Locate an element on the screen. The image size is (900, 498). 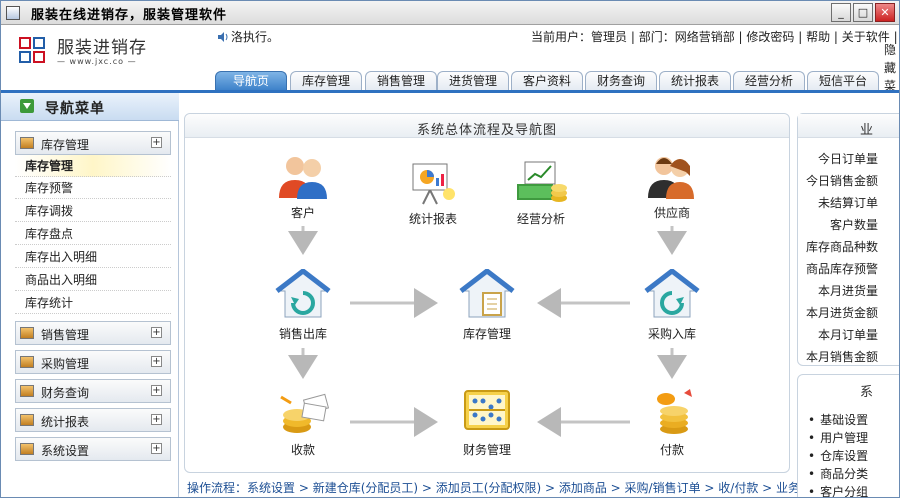
down-arrow-icon is located at coordinates (27, 106).